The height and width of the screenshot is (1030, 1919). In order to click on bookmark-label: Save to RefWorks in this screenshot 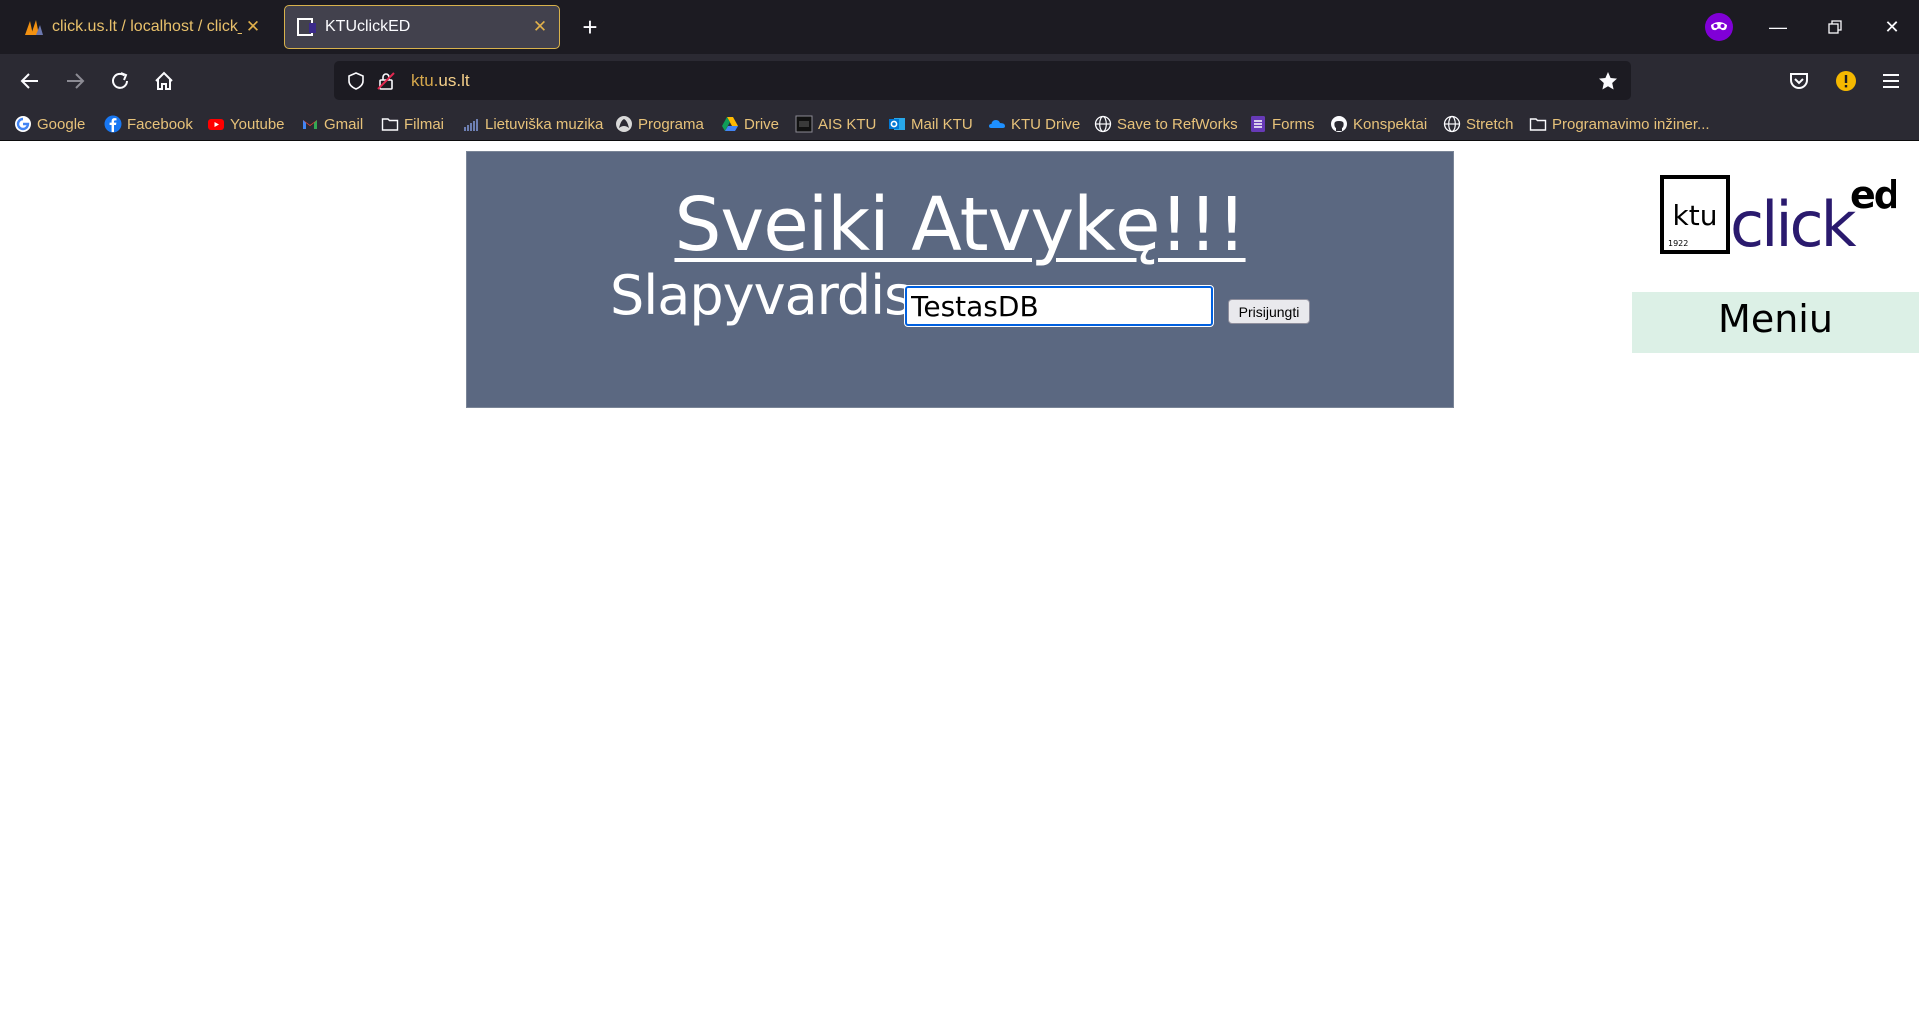, I will do `click(1177, 124)`.